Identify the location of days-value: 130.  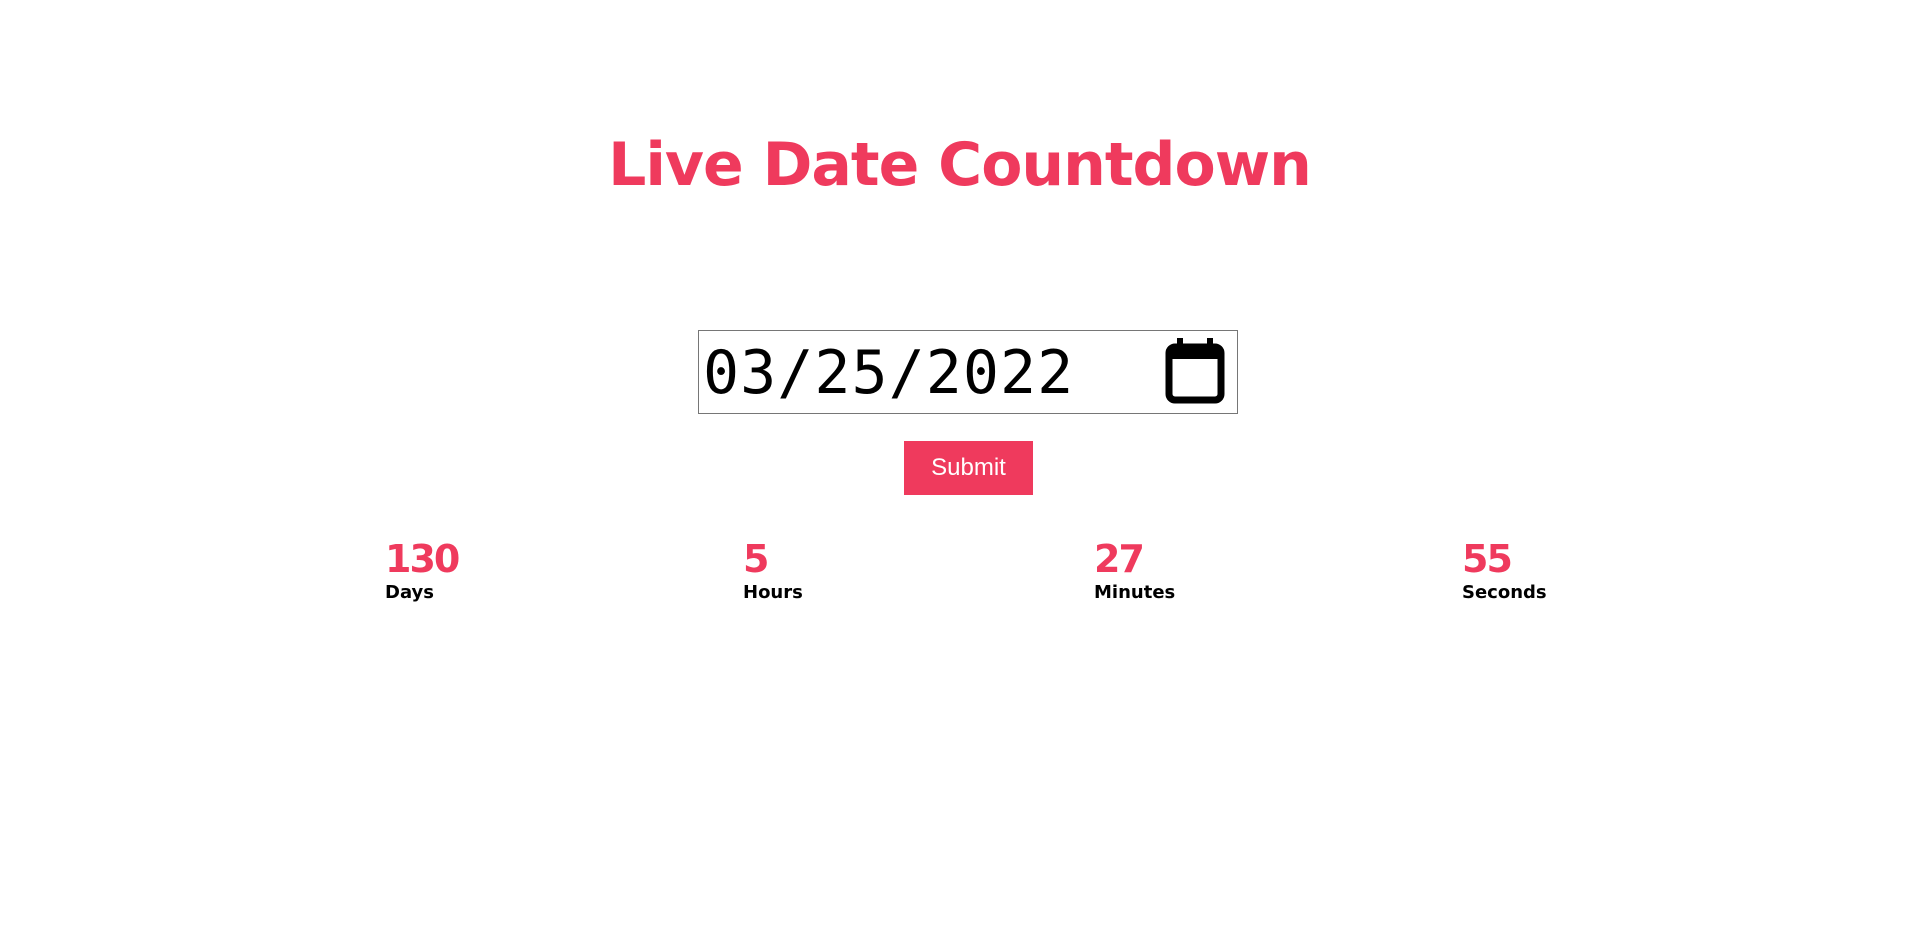
(422, 559).